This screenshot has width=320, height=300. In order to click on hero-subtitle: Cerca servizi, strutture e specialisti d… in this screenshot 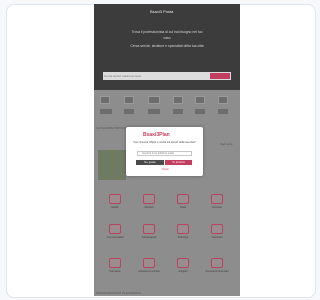, I will do `click(167, 46)`.